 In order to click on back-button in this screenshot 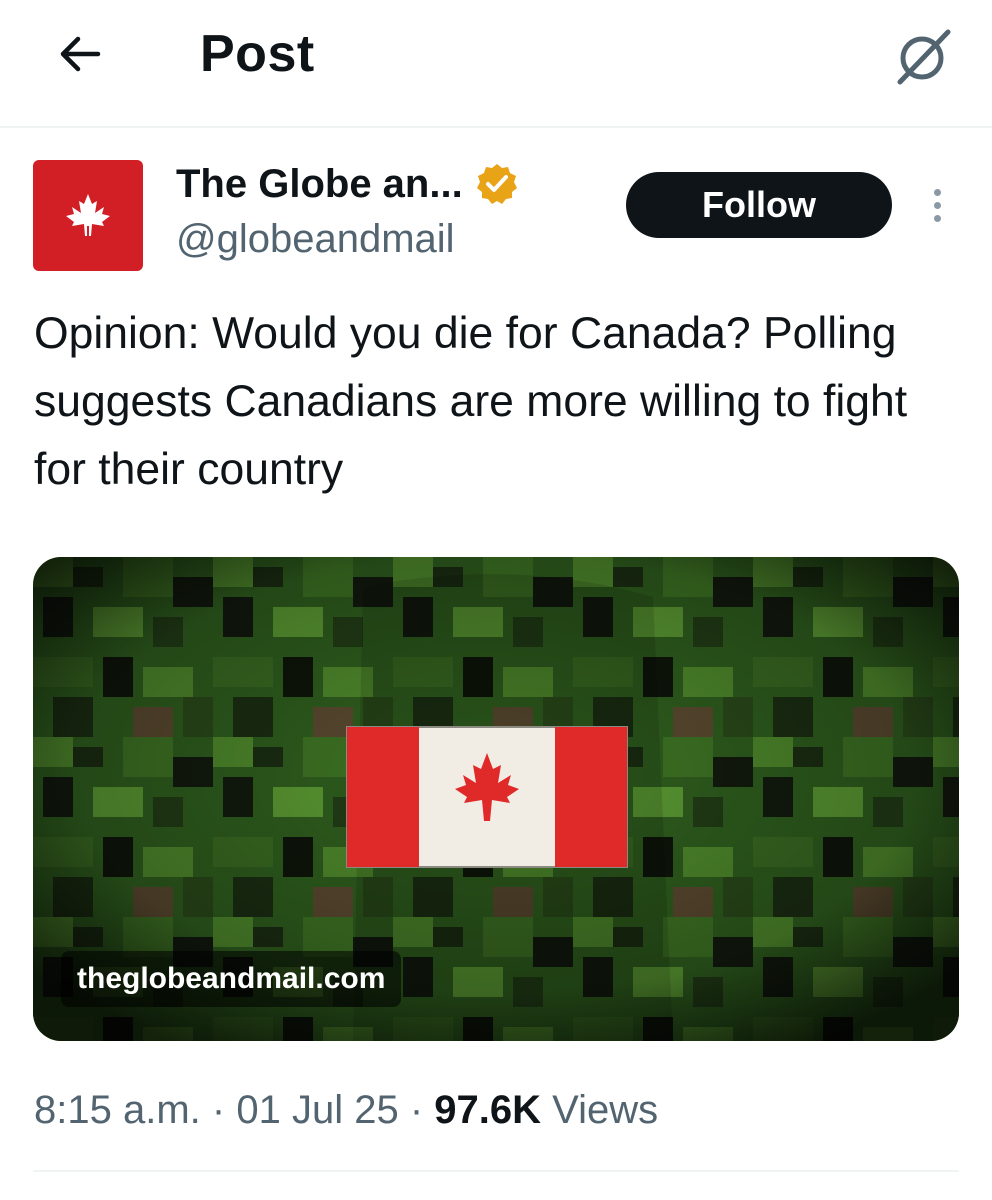, I will do `click(80, 54)`.